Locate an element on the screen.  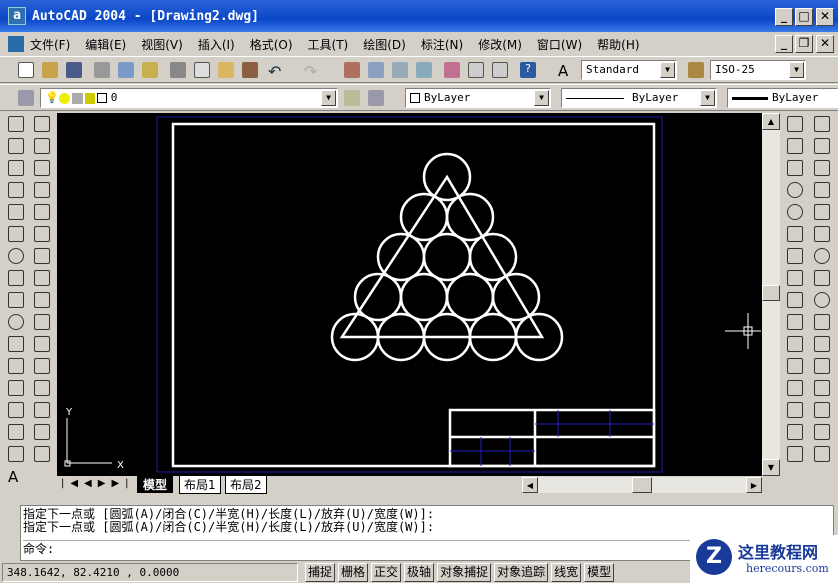
dim-edit-icon is located at coordinates (795, 410).